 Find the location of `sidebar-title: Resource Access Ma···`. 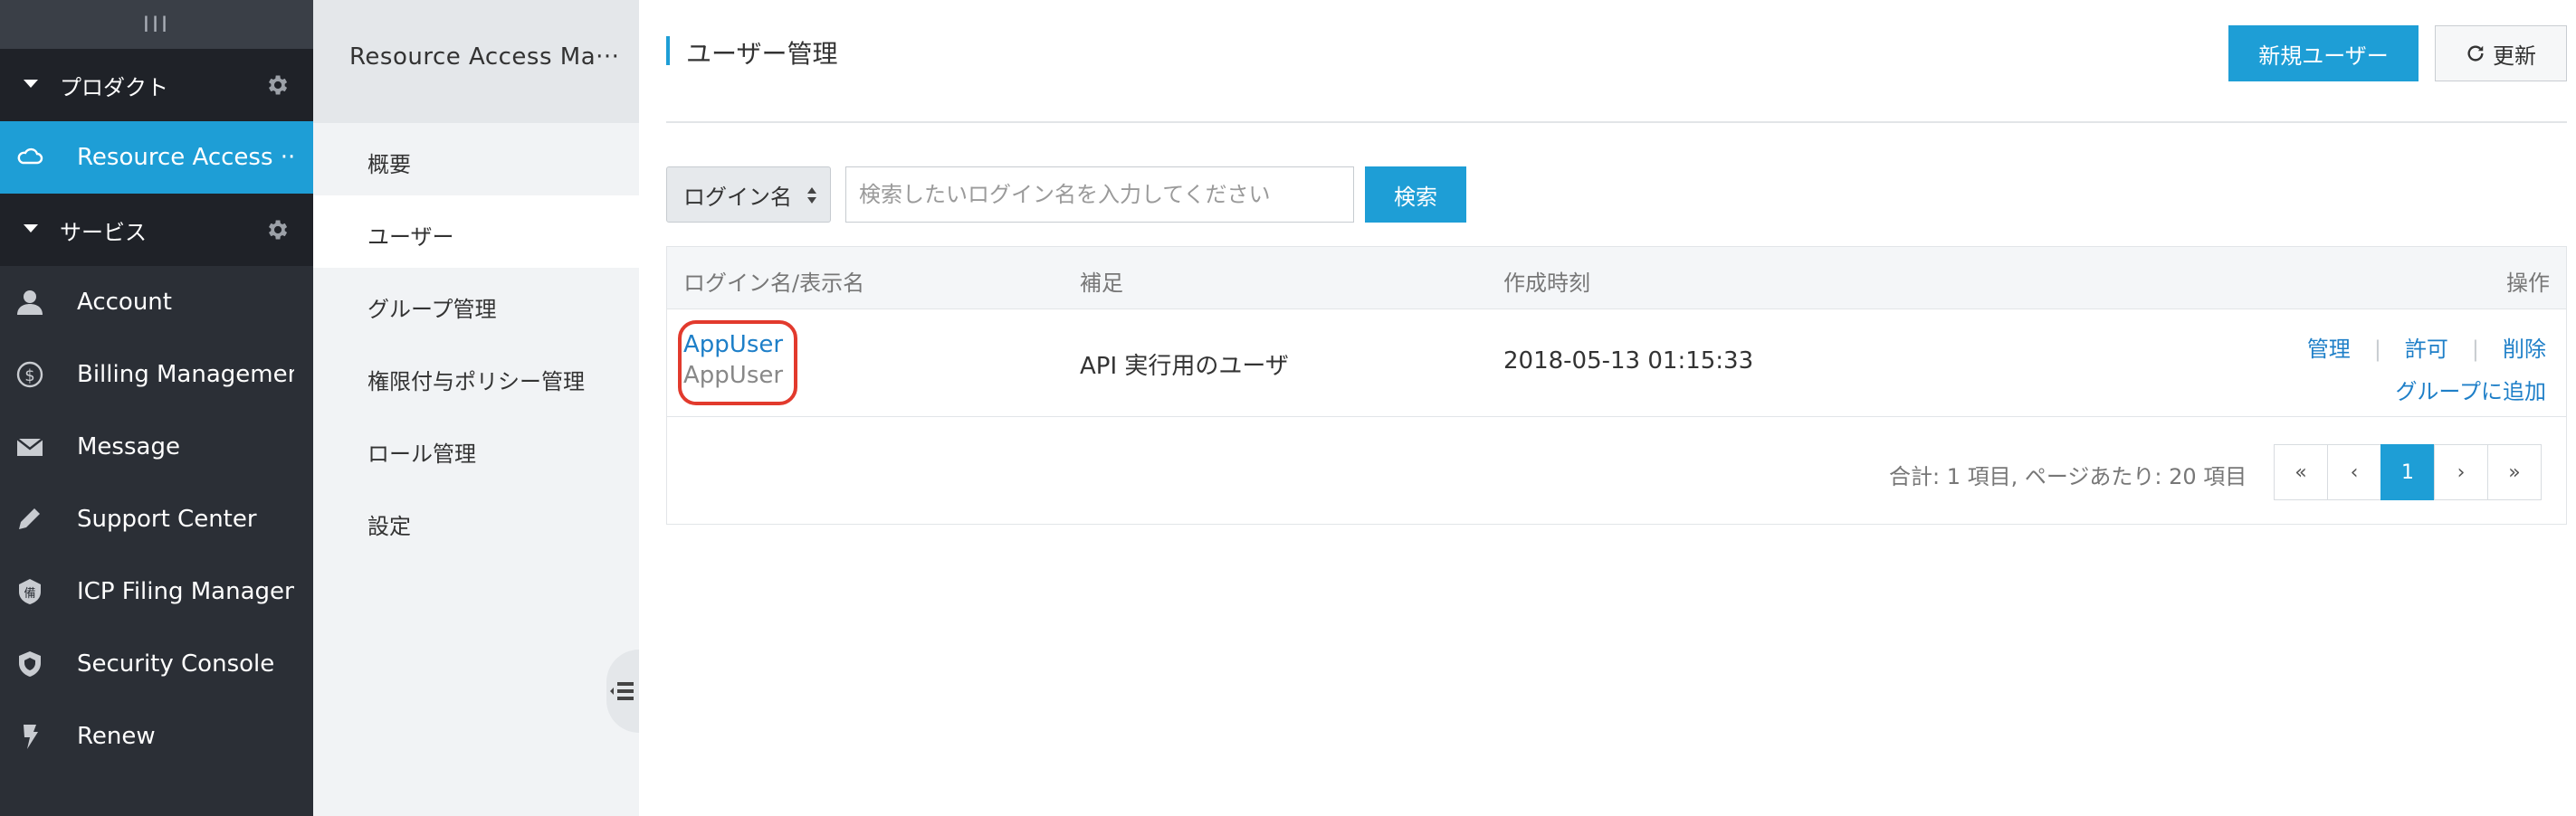

sidebar-title: Resource Access Ma··· is located at coordinates (476, 61).